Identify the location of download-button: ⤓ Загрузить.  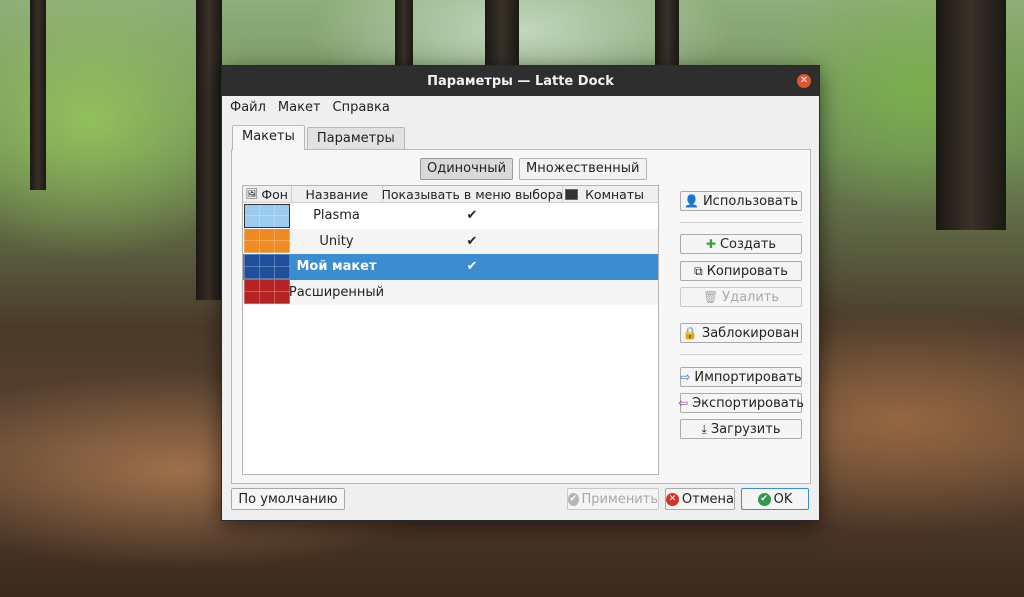
(741, 429).